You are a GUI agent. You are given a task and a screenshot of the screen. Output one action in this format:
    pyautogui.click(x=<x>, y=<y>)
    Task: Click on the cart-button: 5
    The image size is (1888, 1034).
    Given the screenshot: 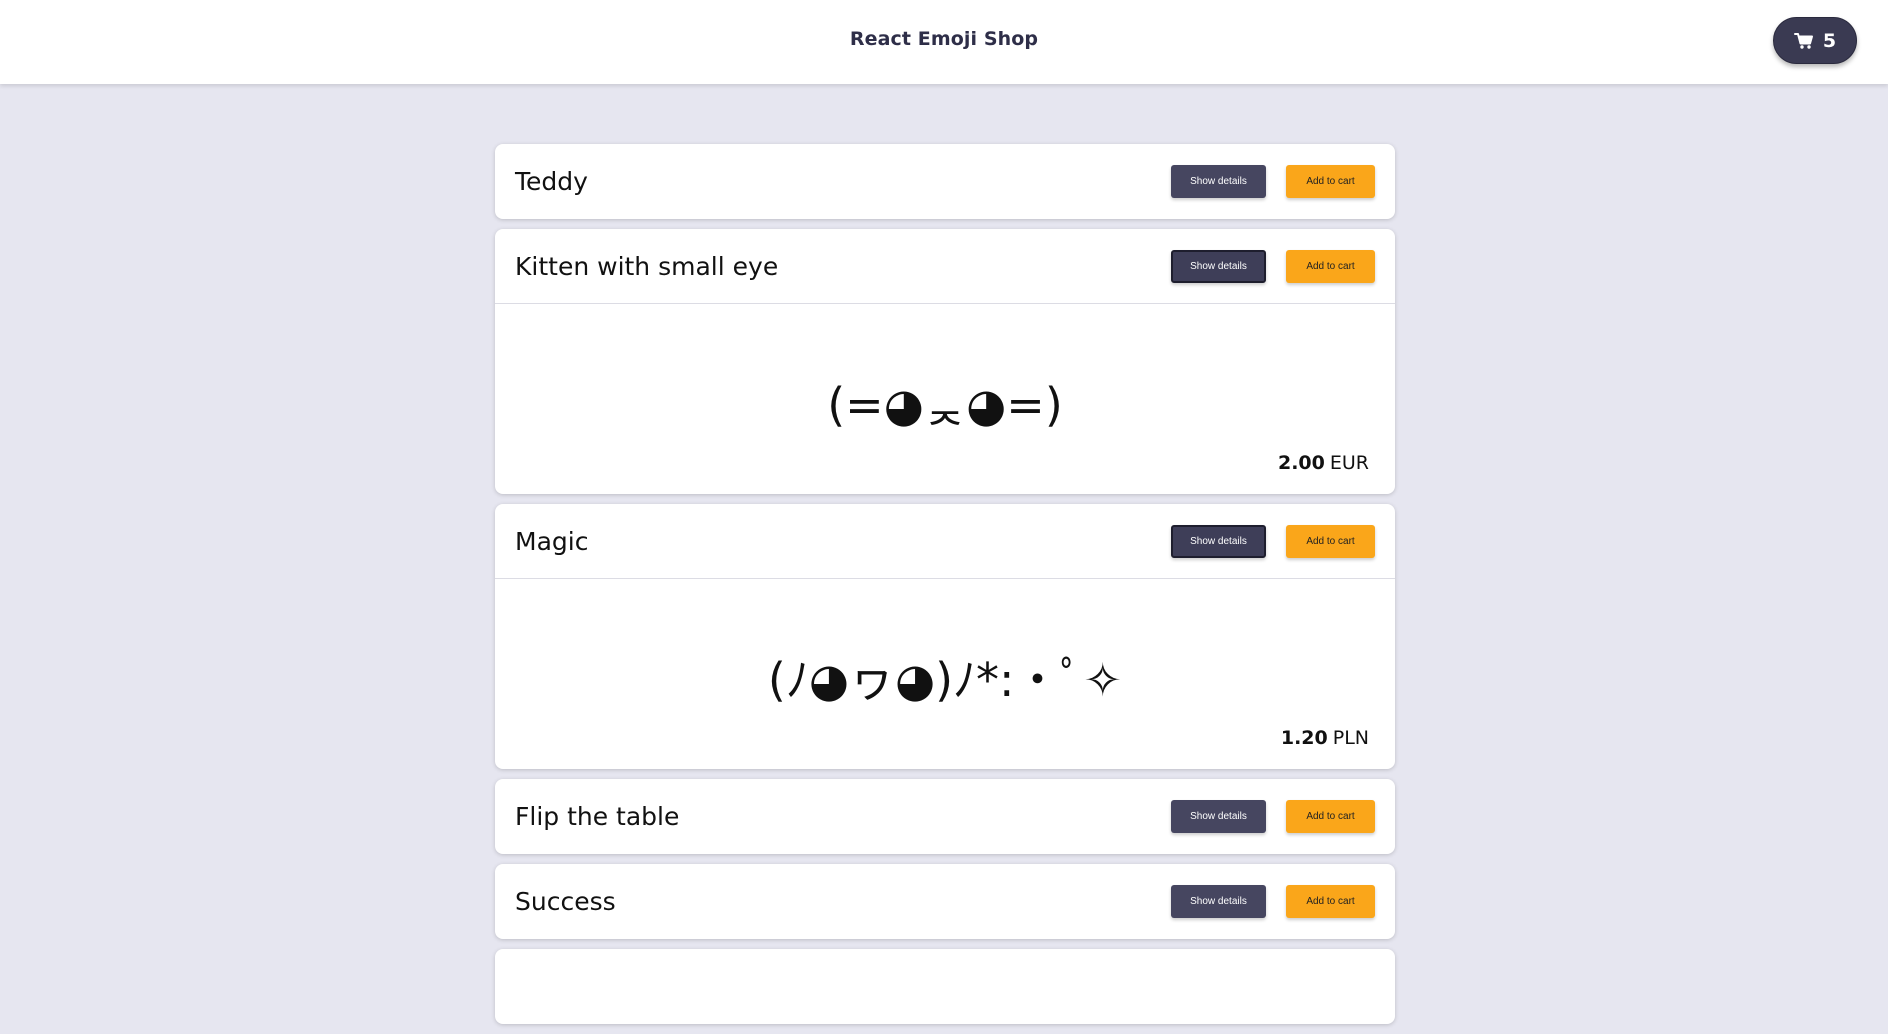 What is the action you would take?
    pyautogui.click(x=1815, y=40)
    